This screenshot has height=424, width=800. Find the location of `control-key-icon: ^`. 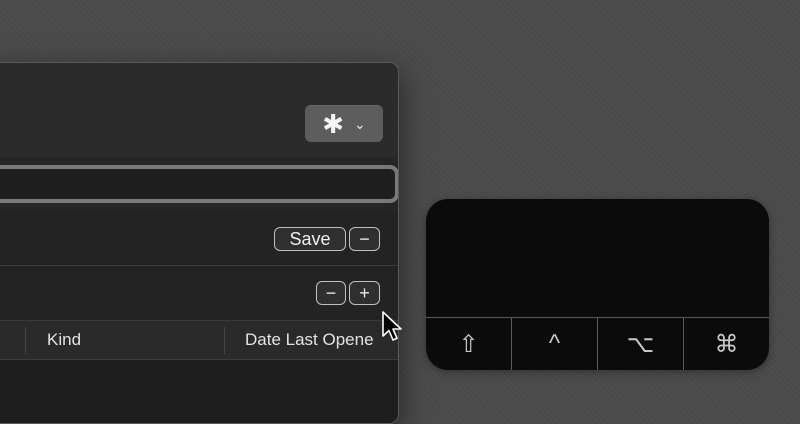

control-key-icon: ^ is located at coordinates (554, 344).